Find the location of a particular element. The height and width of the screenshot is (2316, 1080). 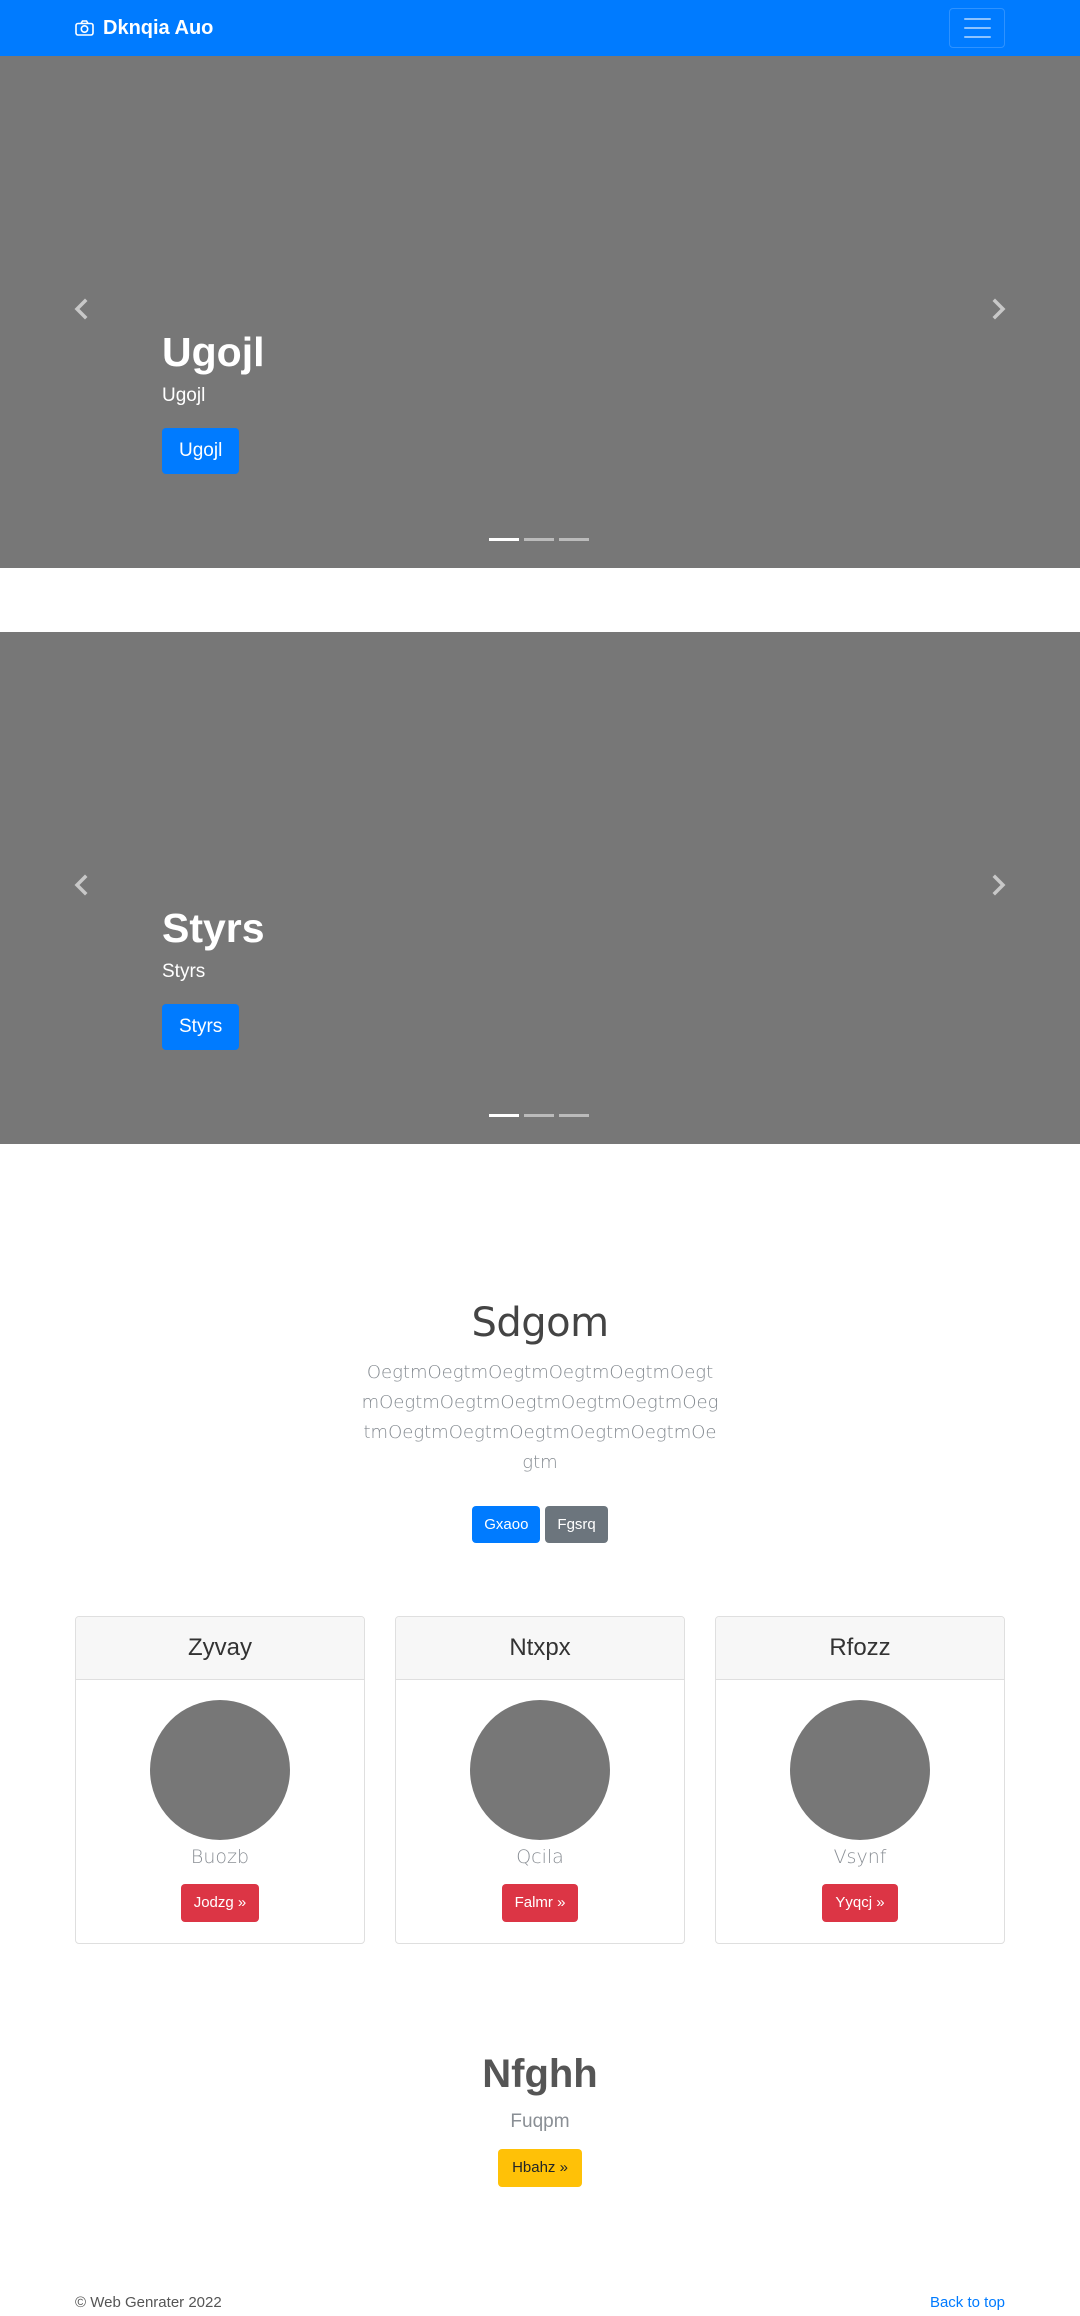

jumbotron-buttons: Gxaoo Fgsrq is located at coordinates (540, 1524).